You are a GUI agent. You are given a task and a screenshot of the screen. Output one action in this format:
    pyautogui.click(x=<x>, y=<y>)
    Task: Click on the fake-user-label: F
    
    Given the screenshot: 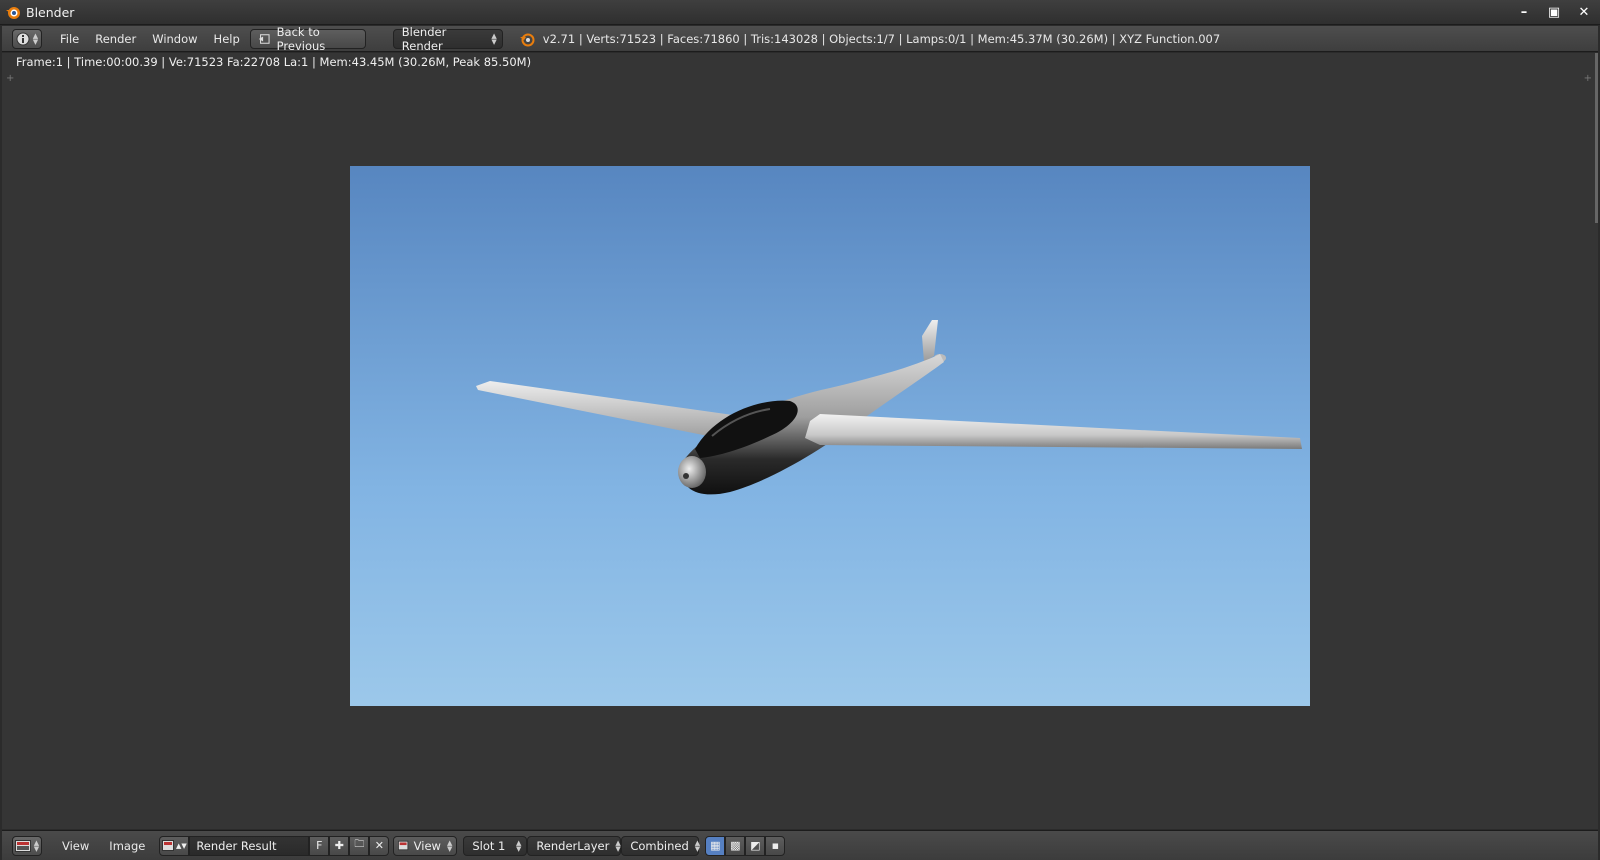 What is the action you would take?
    pyautogui.click(x=319, y=845)
    